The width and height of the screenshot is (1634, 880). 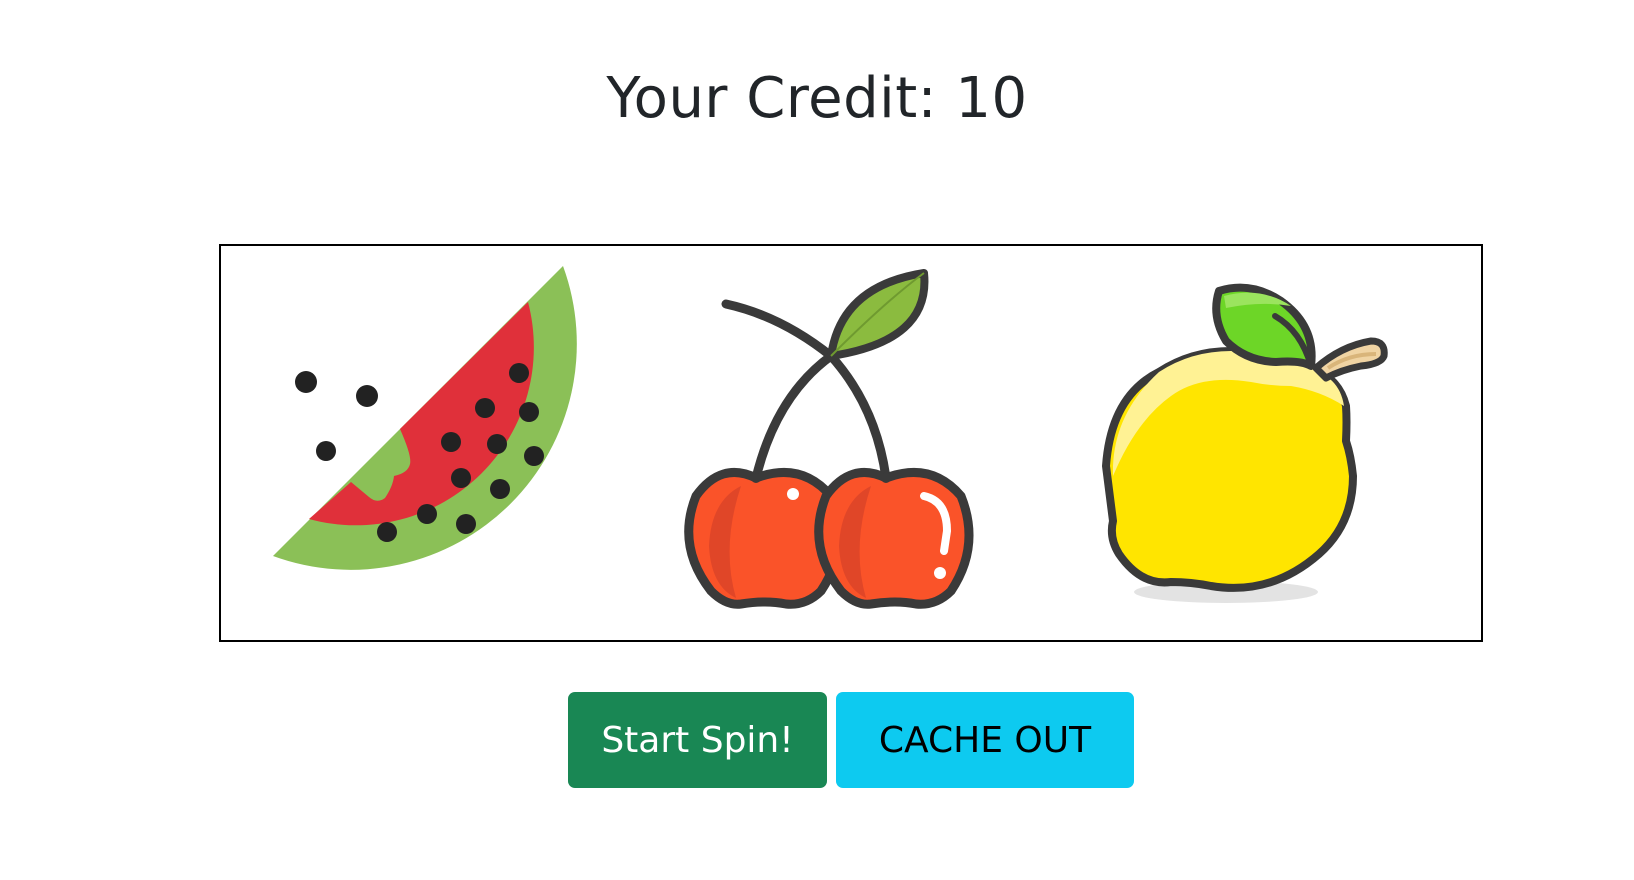 I want to click on cash-out-button: CACHE OUT, so click(x=985, y=740).